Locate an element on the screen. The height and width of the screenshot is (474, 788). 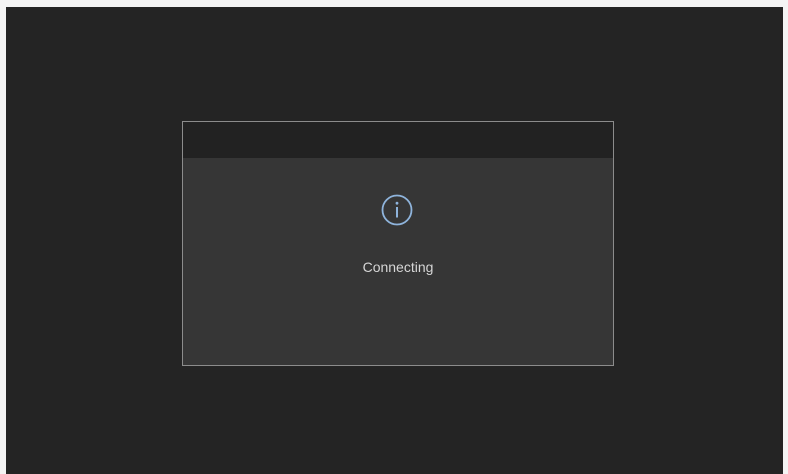
dialog-titlebar is located at coordinates (398, 140).